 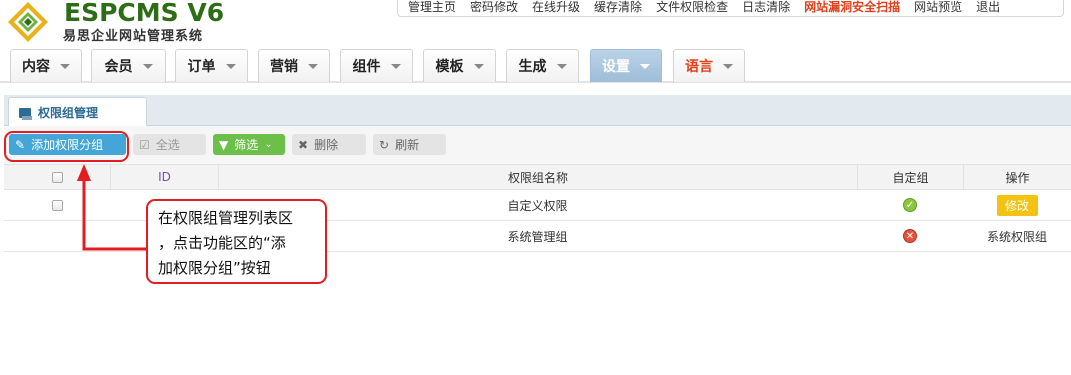 What do you see at coordinates (432, 7) in the screenshot?
I see `top-link-home: 管理主页` at bounding box center [432, 7].